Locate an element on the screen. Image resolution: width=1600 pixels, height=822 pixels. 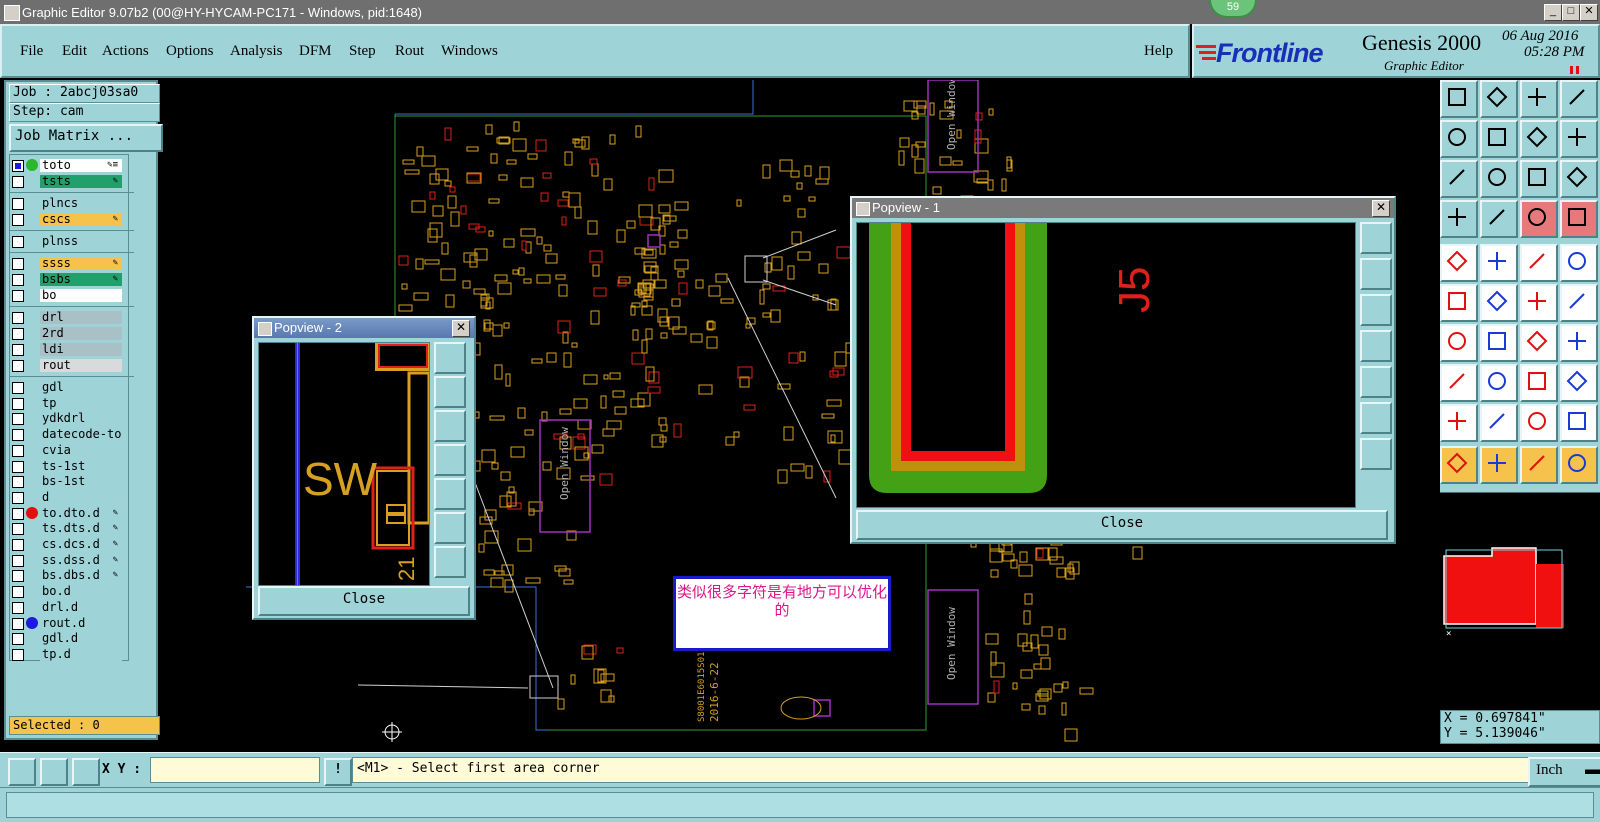
layer-name: drl is located at coordinates (81, 317).